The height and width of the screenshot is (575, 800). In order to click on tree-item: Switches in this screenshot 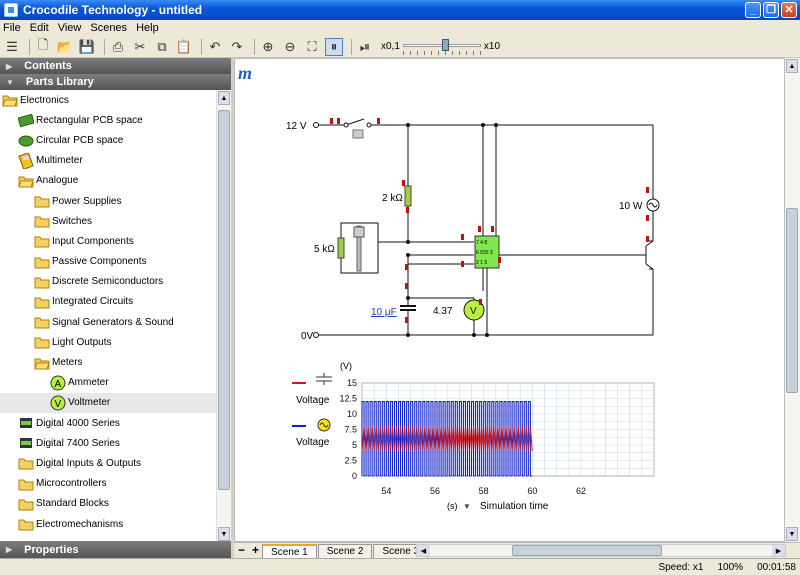, I will do `click(108, 221)`.